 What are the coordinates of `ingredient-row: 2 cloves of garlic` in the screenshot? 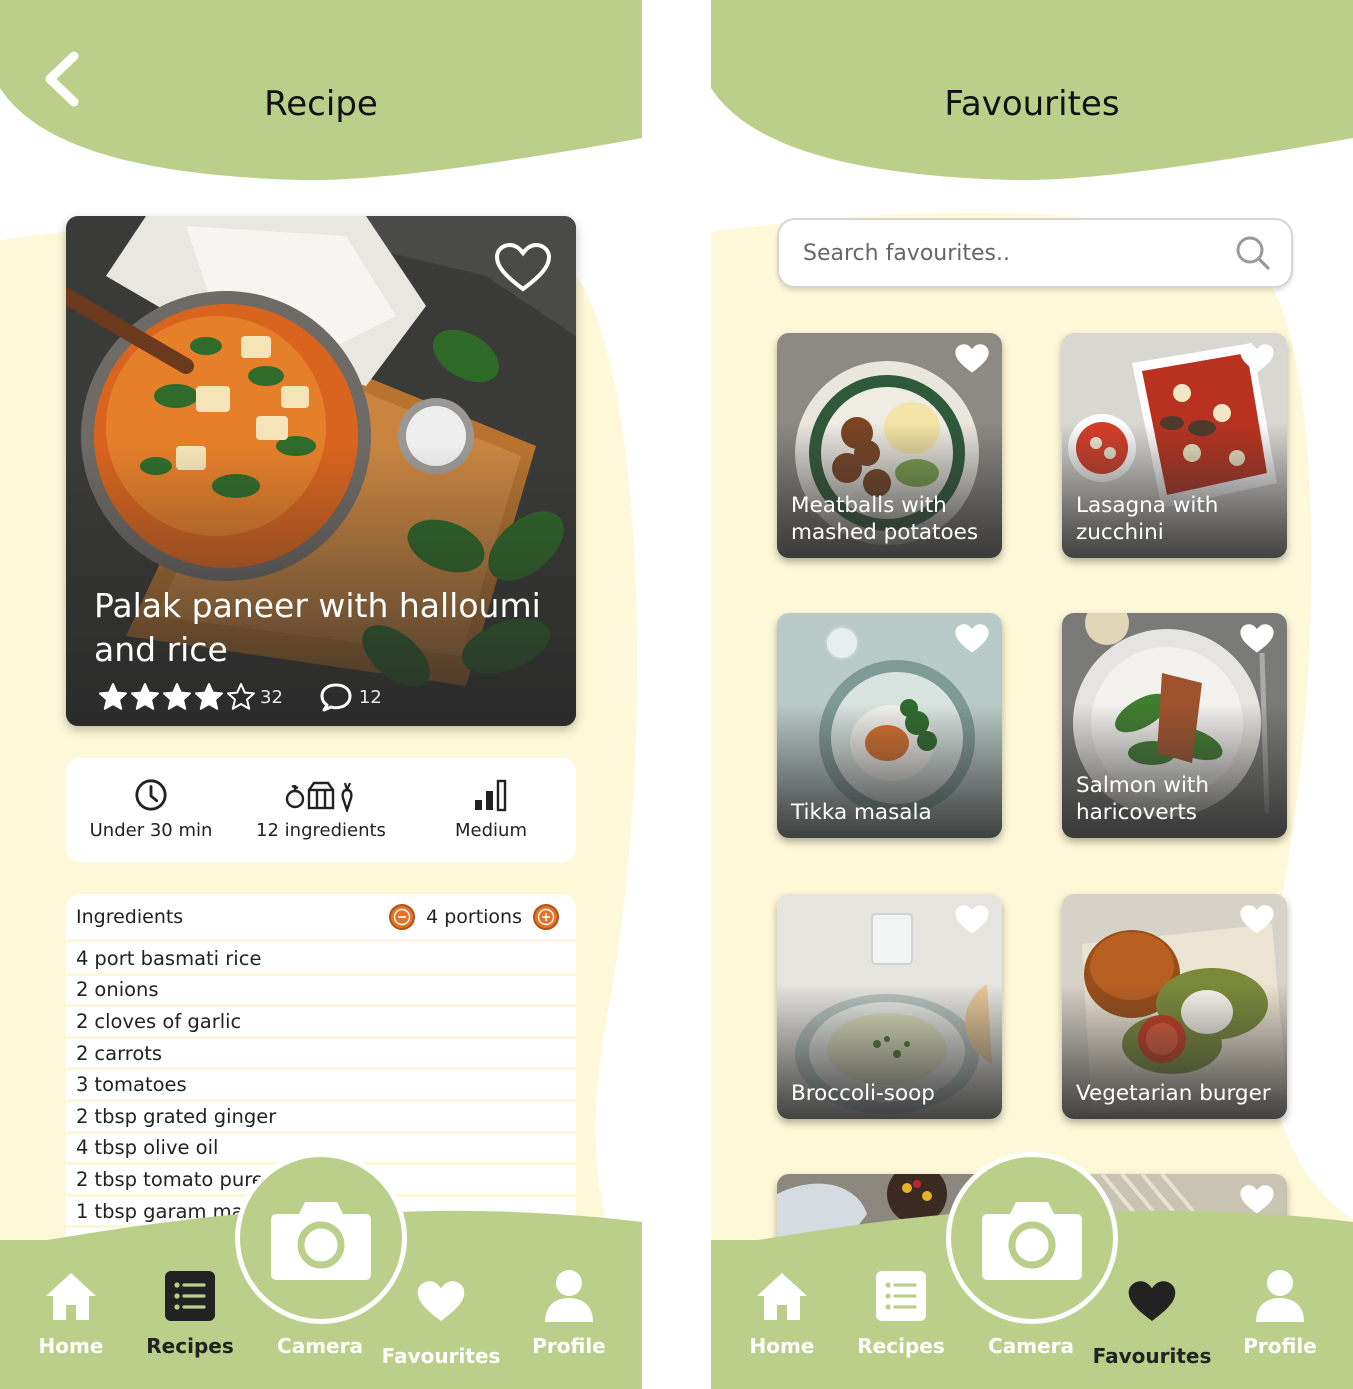 It's located at (321, 1023).